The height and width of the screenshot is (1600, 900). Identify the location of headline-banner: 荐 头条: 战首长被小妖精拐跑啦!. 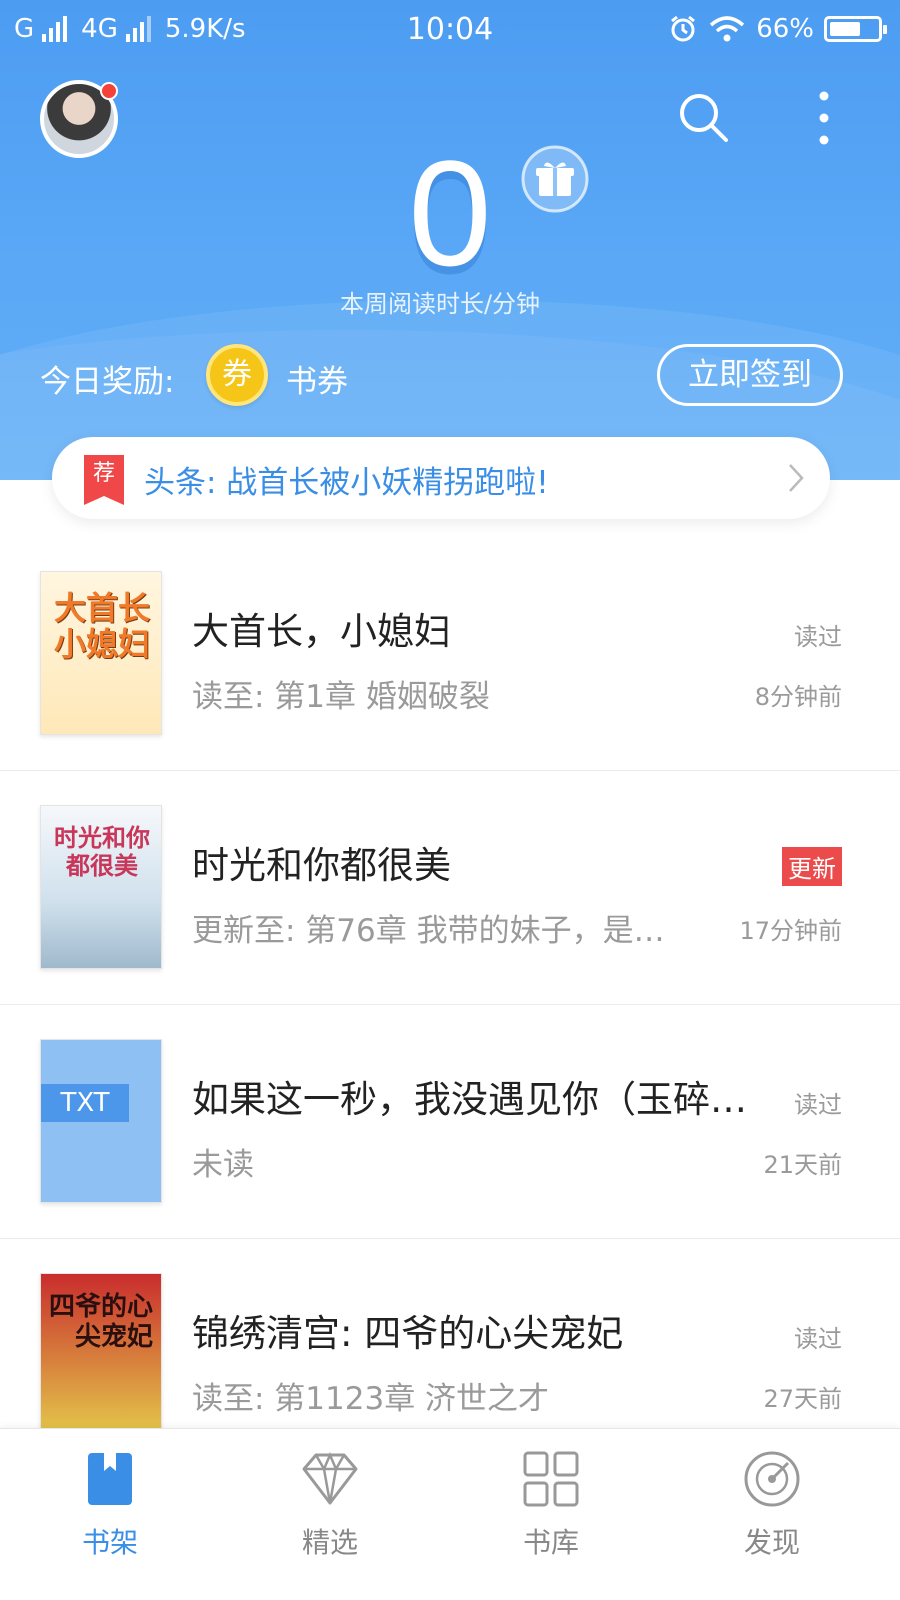
(441, 478).